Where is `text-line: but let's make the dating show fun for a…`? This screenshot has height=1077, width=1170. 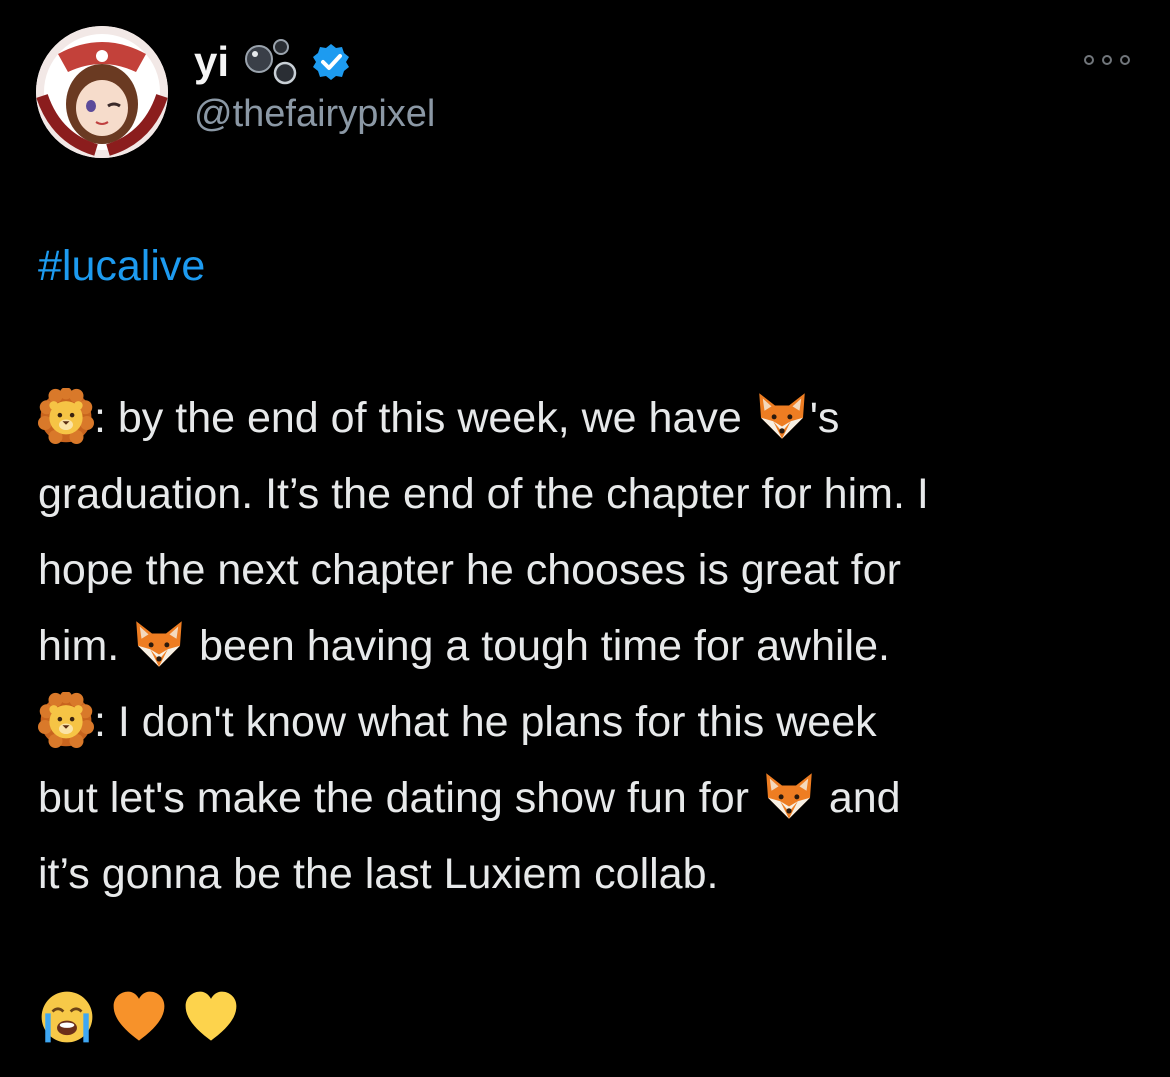
text-line: but let's make the dating show fun for a… is located at coordinates (588, 798).